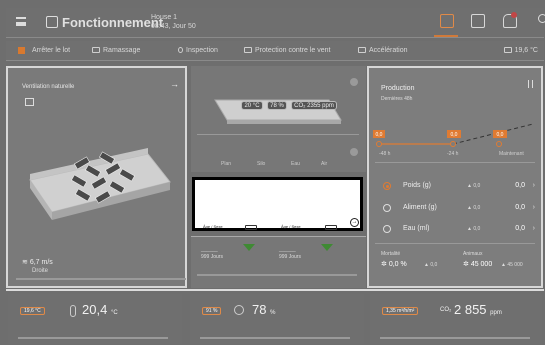 The height and width of the screenshot is (345, 545). Describe the element at coordinates (212, 254) in the screenshot. I see `bird-group-left: ______ 999 Jours` at that location.